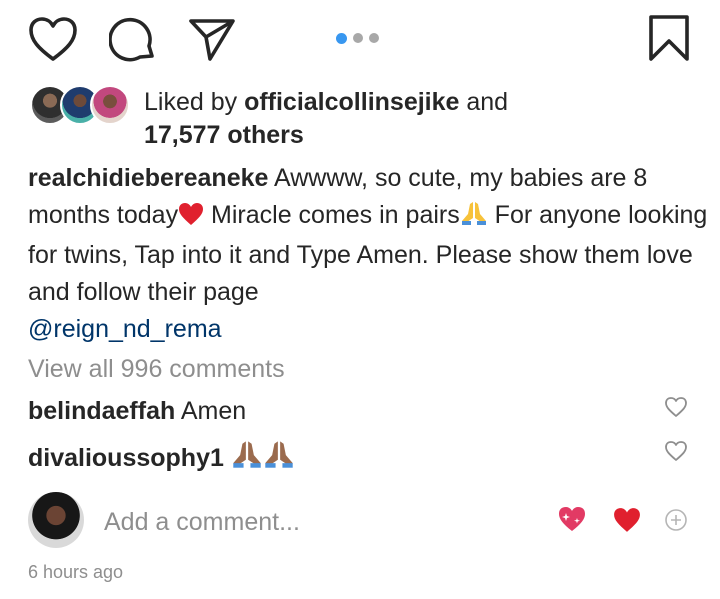 This screenshot has height=599, width=720. Describe the element at coordinates (56, 520) in the screenshot. I see `current-user-avatar` at that location.